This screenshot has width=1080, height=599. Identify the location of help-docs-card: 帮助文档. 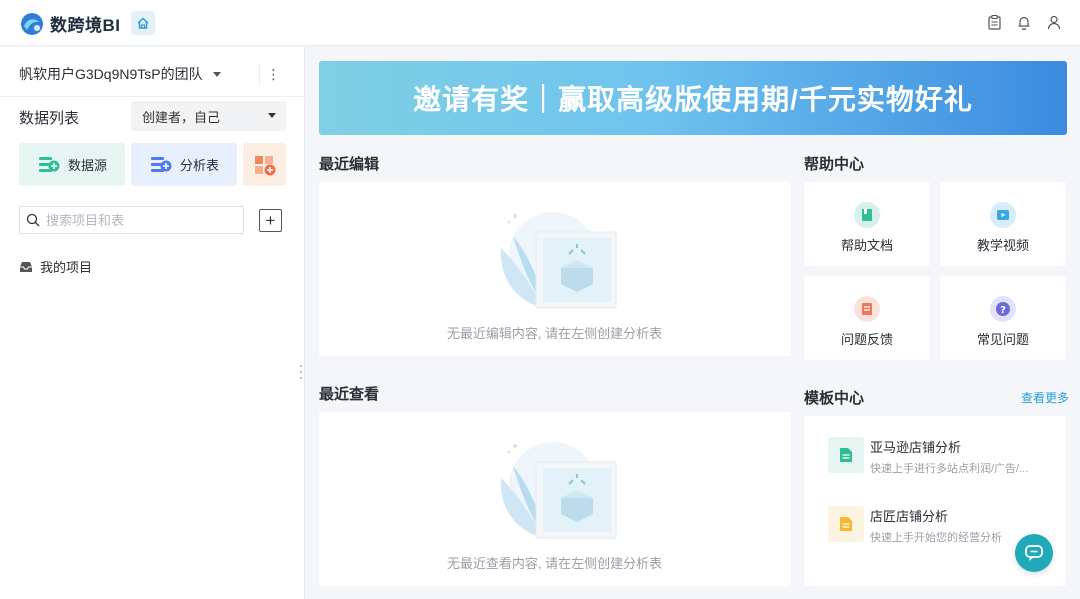
(867, 224).